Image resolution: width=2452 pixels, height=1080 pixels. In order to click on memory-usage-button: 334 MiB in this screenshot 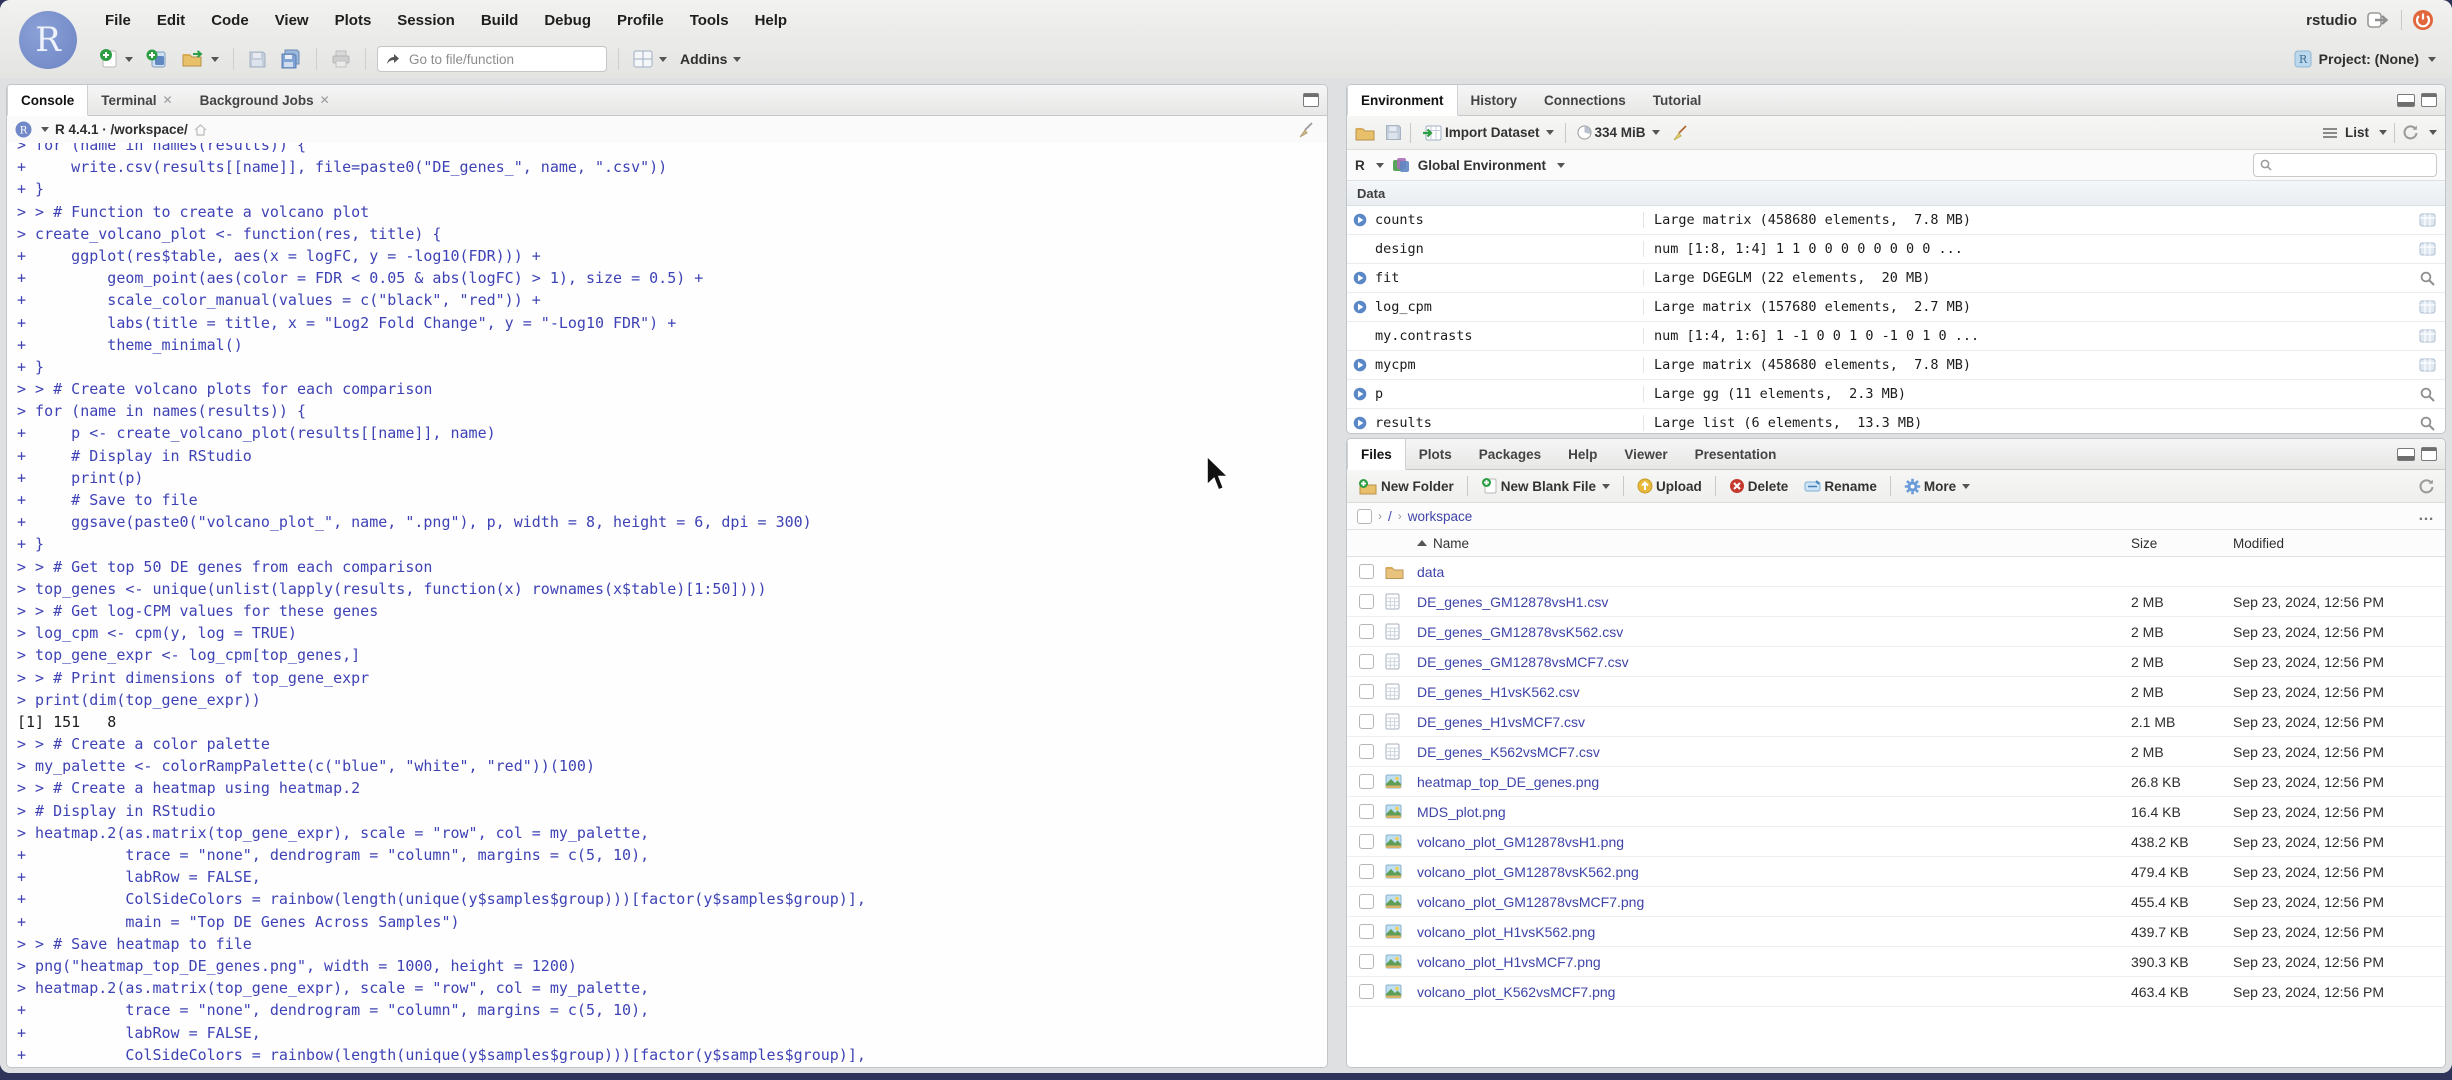, I will do `click(1618, 132)`.